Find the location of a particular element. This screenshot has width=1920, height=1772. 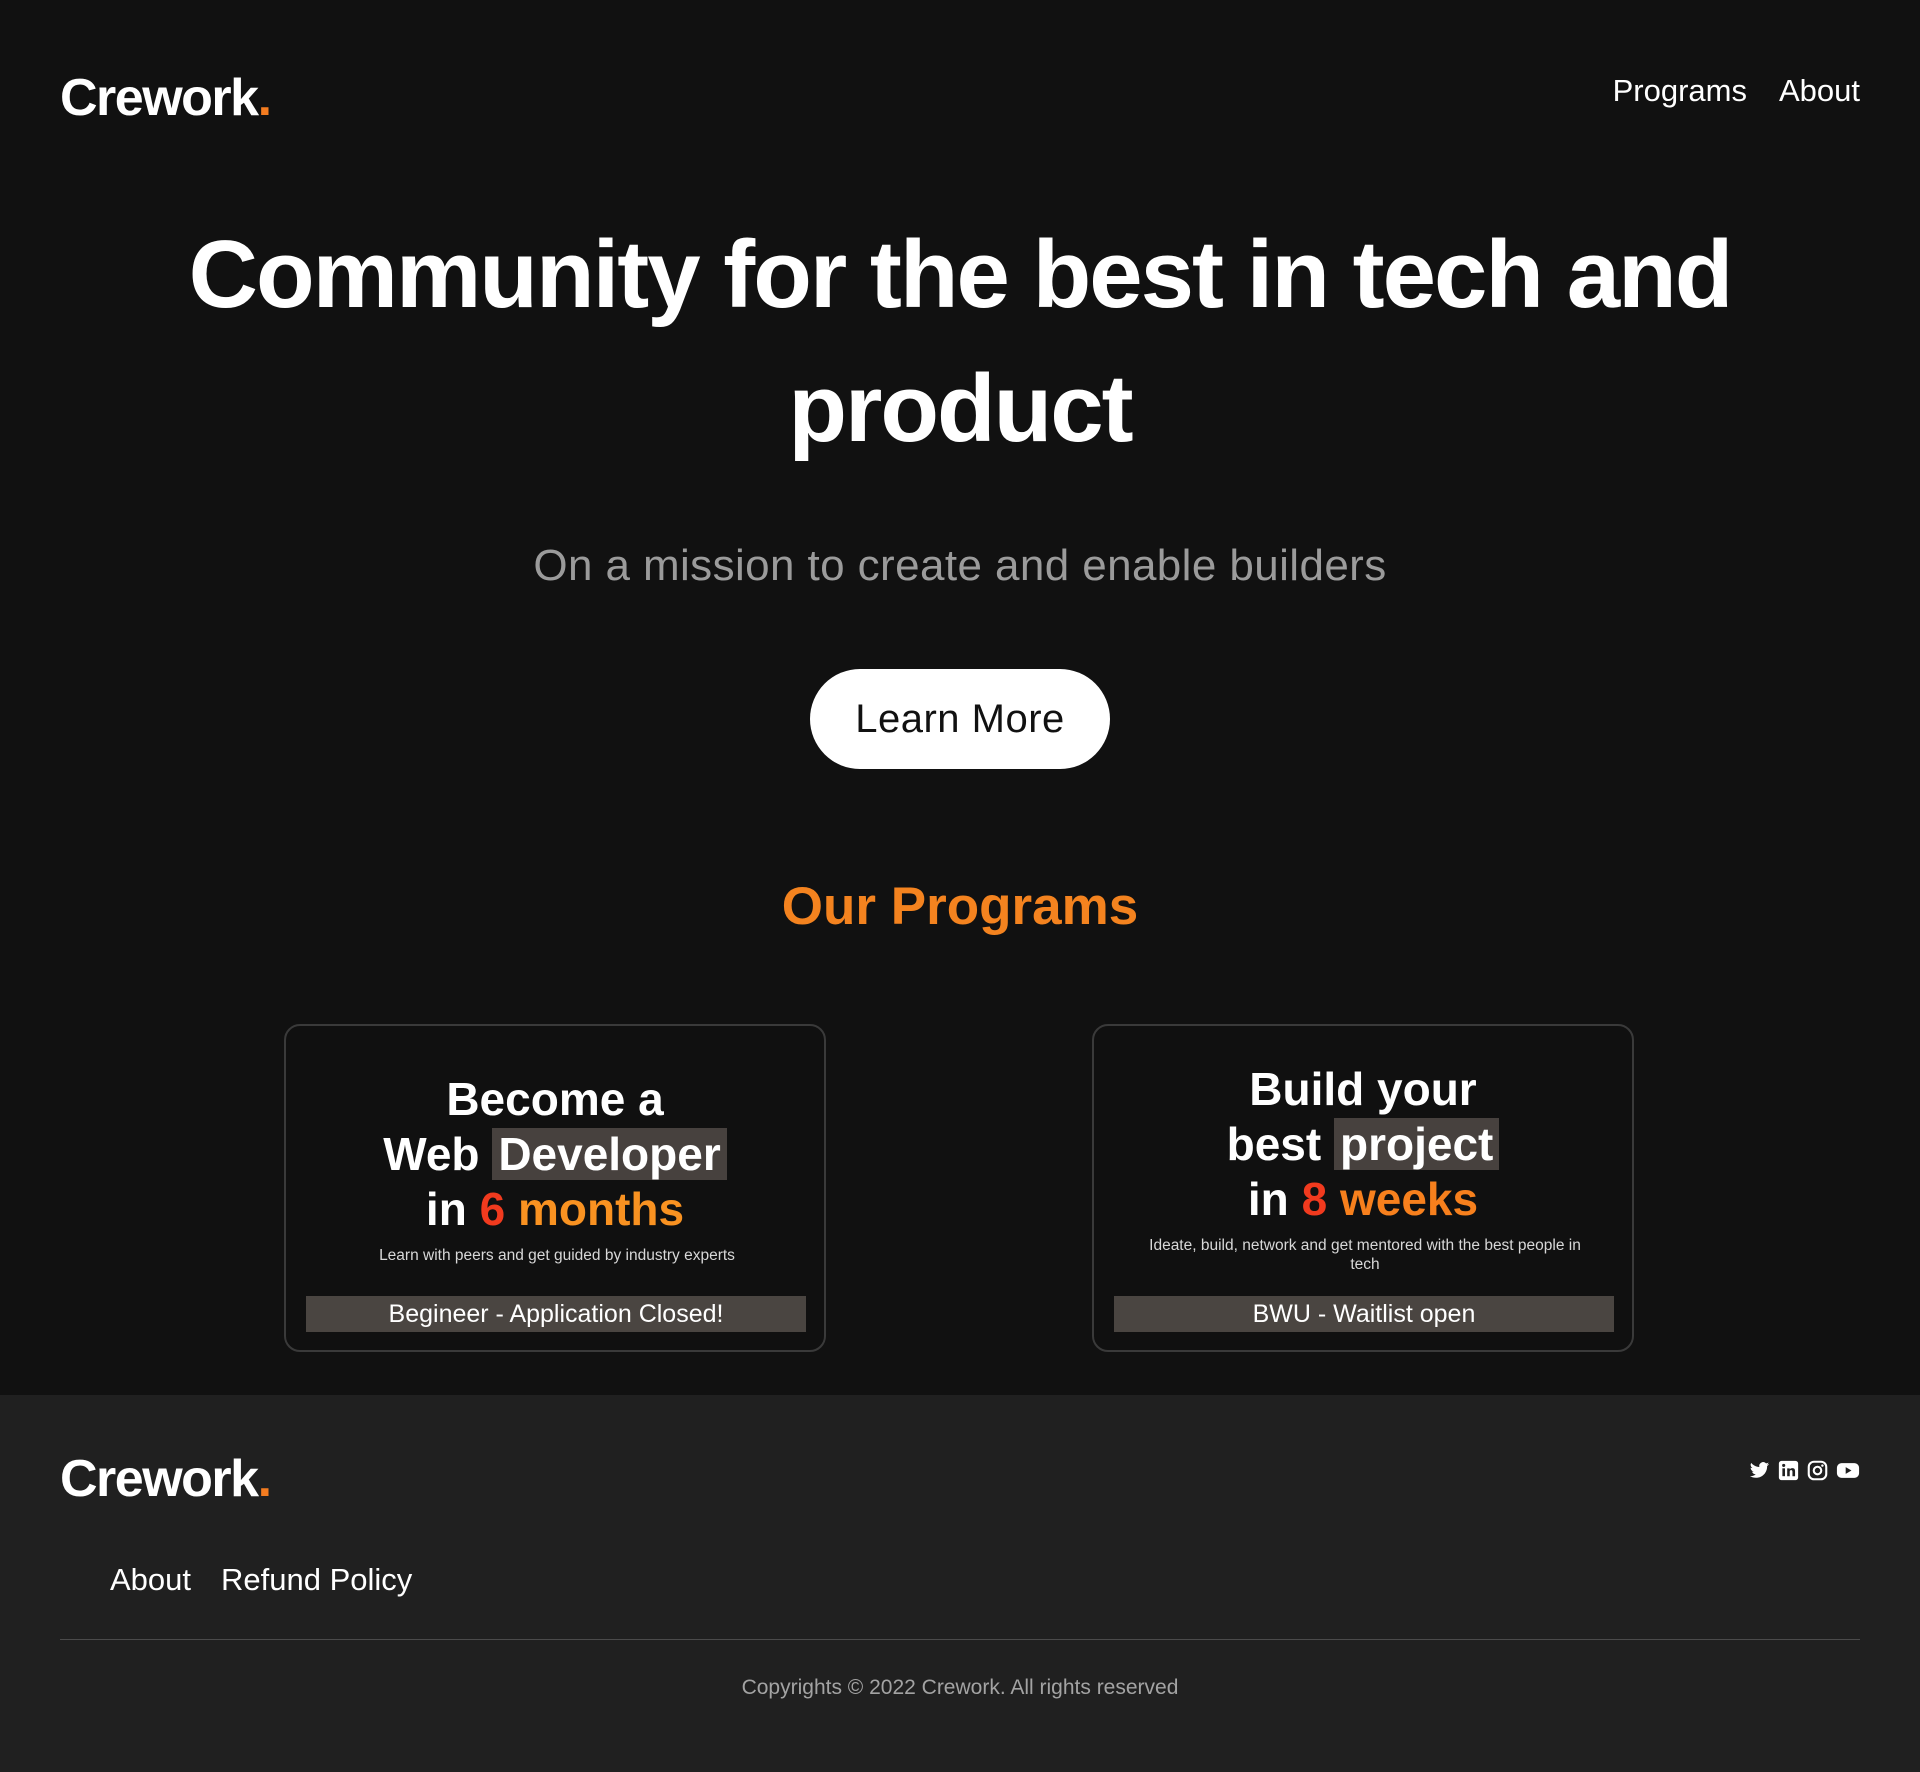

youtube-icon is located at coordinates (1848, 1470).